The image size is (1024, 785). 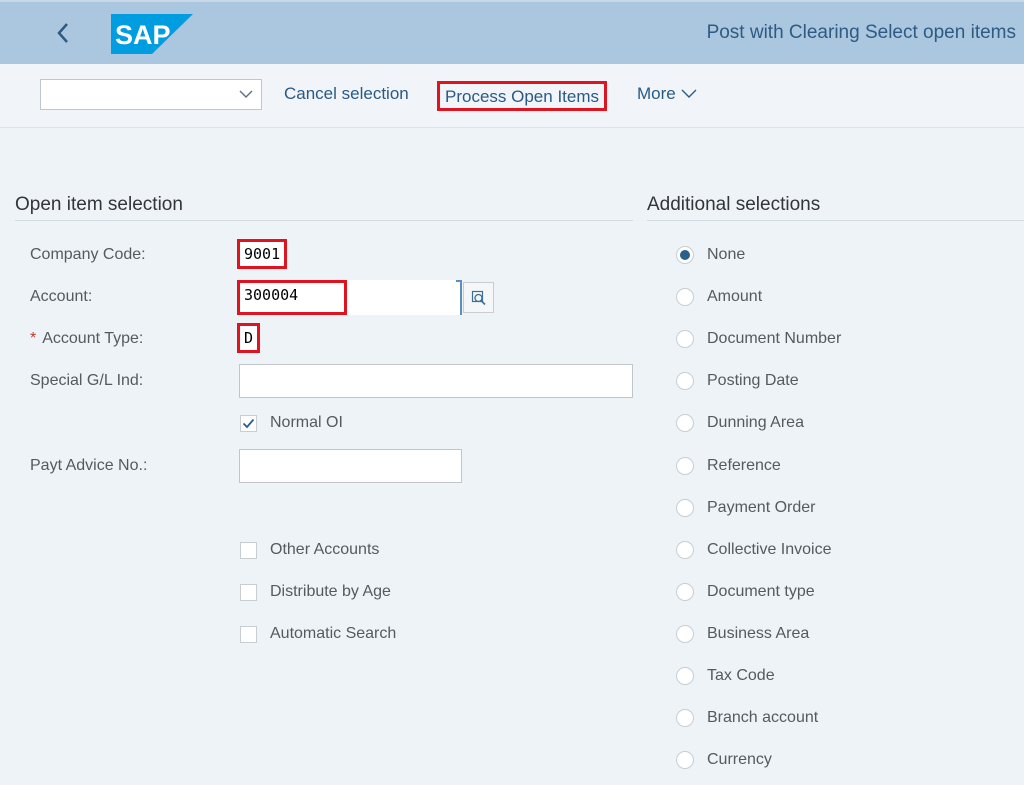 I want to click on sap-logo: SAP, so click(x=152, y=34).